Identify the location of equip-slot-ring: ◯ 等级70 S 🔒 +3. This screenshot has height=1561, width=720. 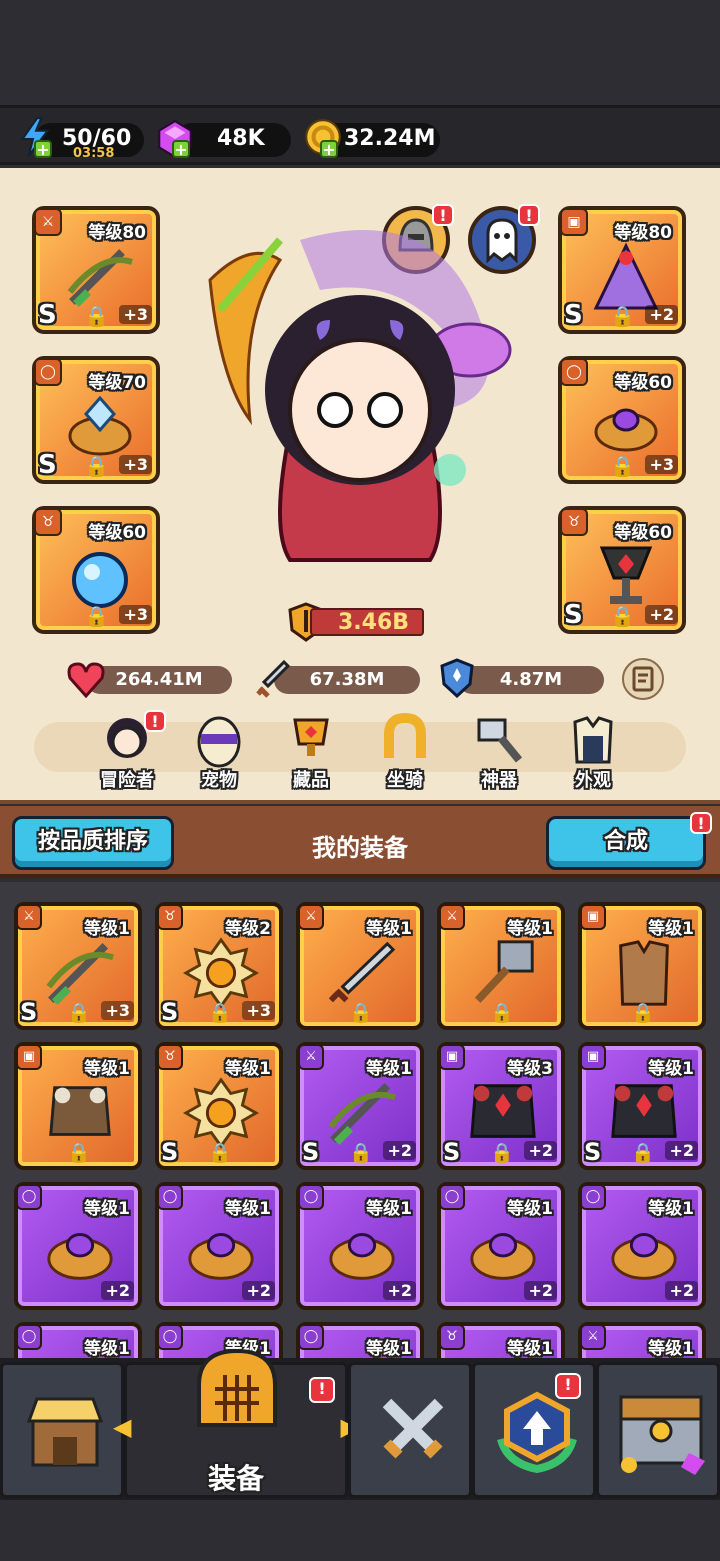
(96, 420).